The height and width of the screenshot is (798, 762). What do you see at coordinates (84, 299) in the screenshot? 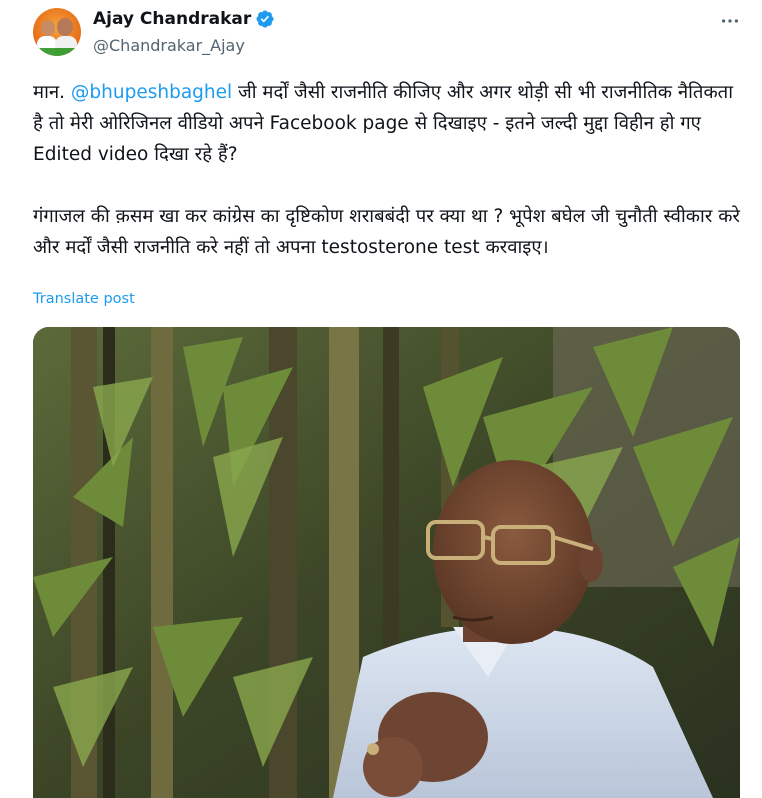
I see `translate-post-link: Translate post` at bounding box center [84, 299].